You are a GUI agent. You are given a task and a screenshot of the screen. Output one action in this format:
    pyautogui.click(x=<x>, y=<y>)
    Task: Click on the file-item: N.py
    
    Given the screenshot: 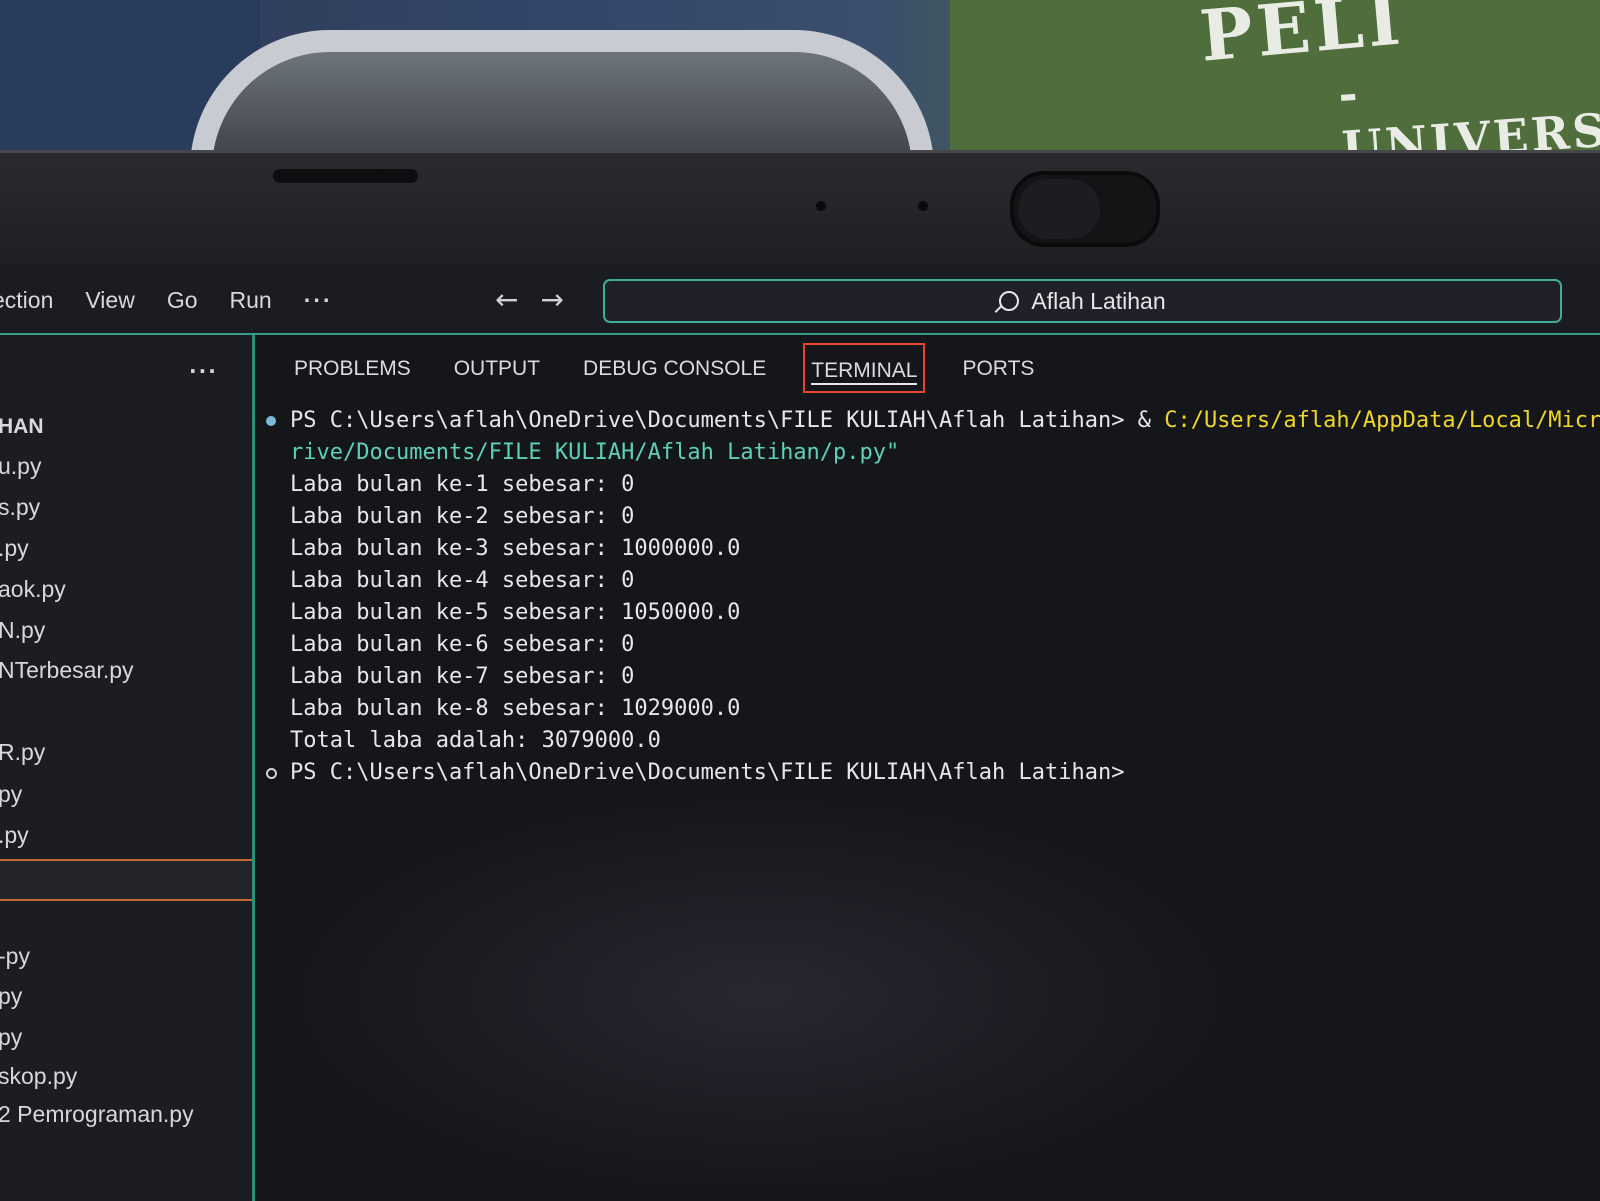 What is the action you would take?
    pyautogui.click(x=22, y=630)
    